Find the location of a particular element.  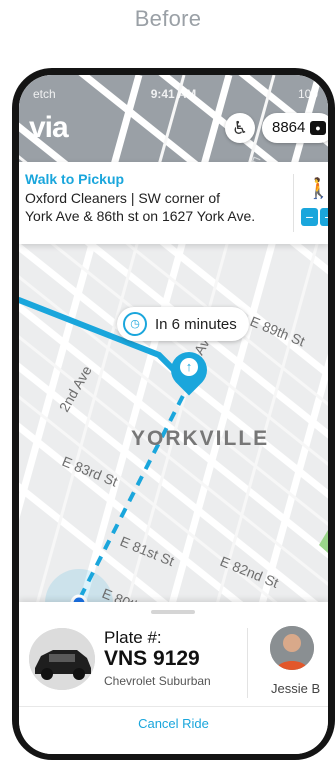

status-time: 9:41 AM is located at coordinates (173, 94).